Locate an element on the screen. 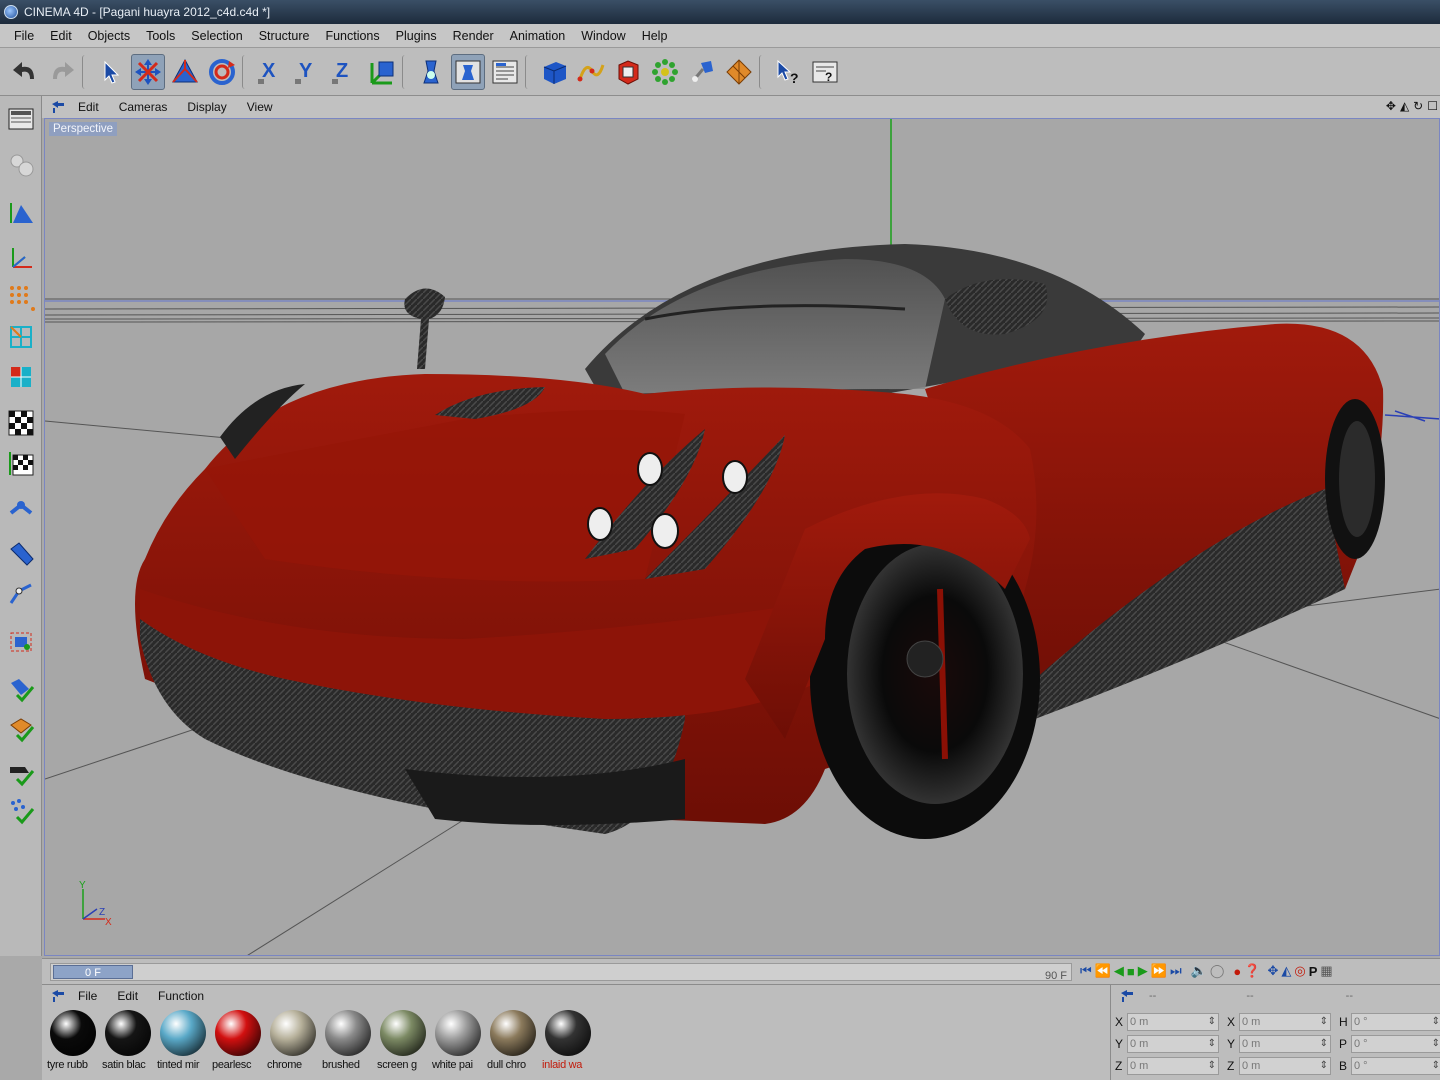 This screenshot has height=1080, width=1440. polygon-mode-icon is located at coordinates (21, 377).